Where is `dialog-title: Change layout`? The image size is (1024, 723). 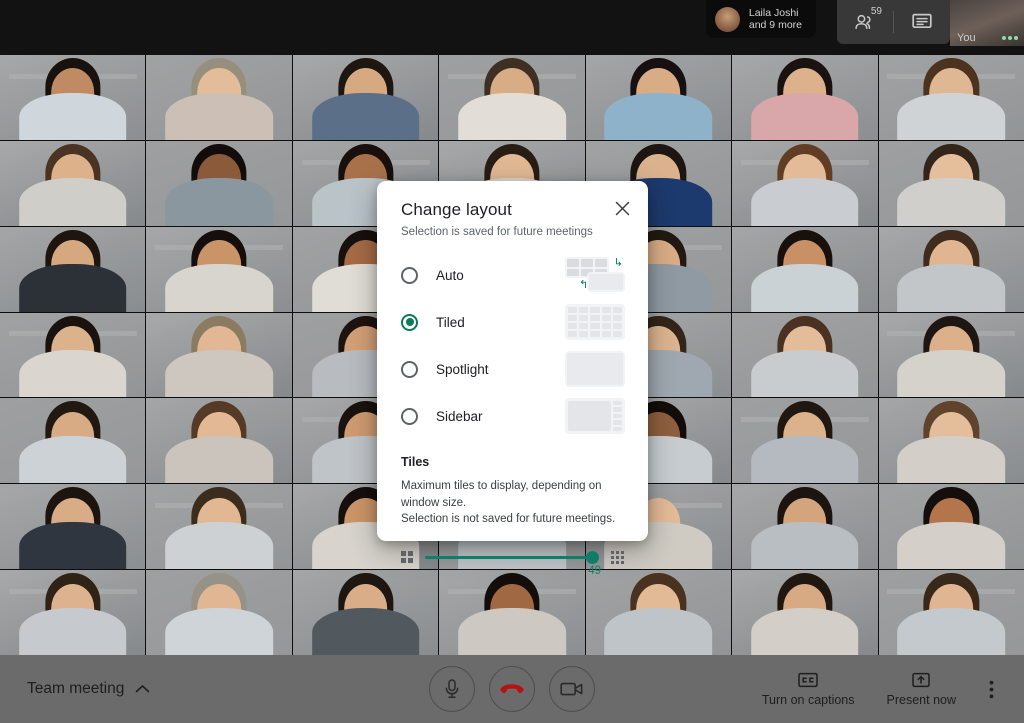 dialog-title: Change layout is located at coordinates (456, 209).